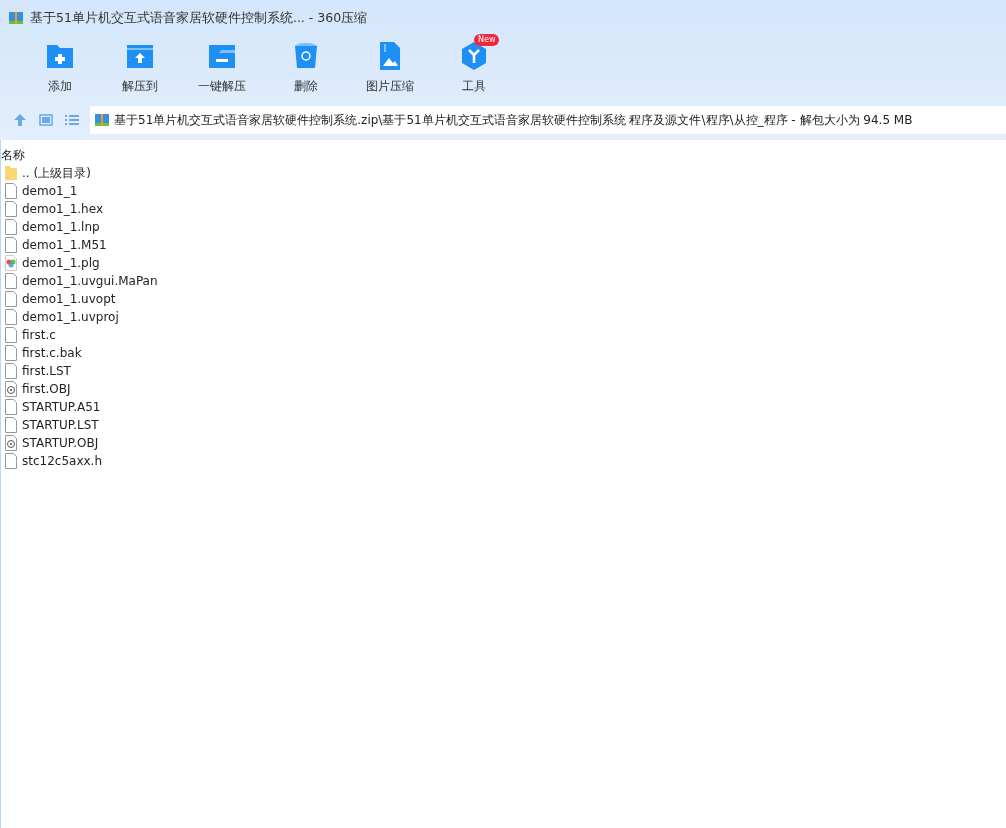 The image size is (1006, 828). I want to click on color-wheel-file-icon, so click(11, 263).